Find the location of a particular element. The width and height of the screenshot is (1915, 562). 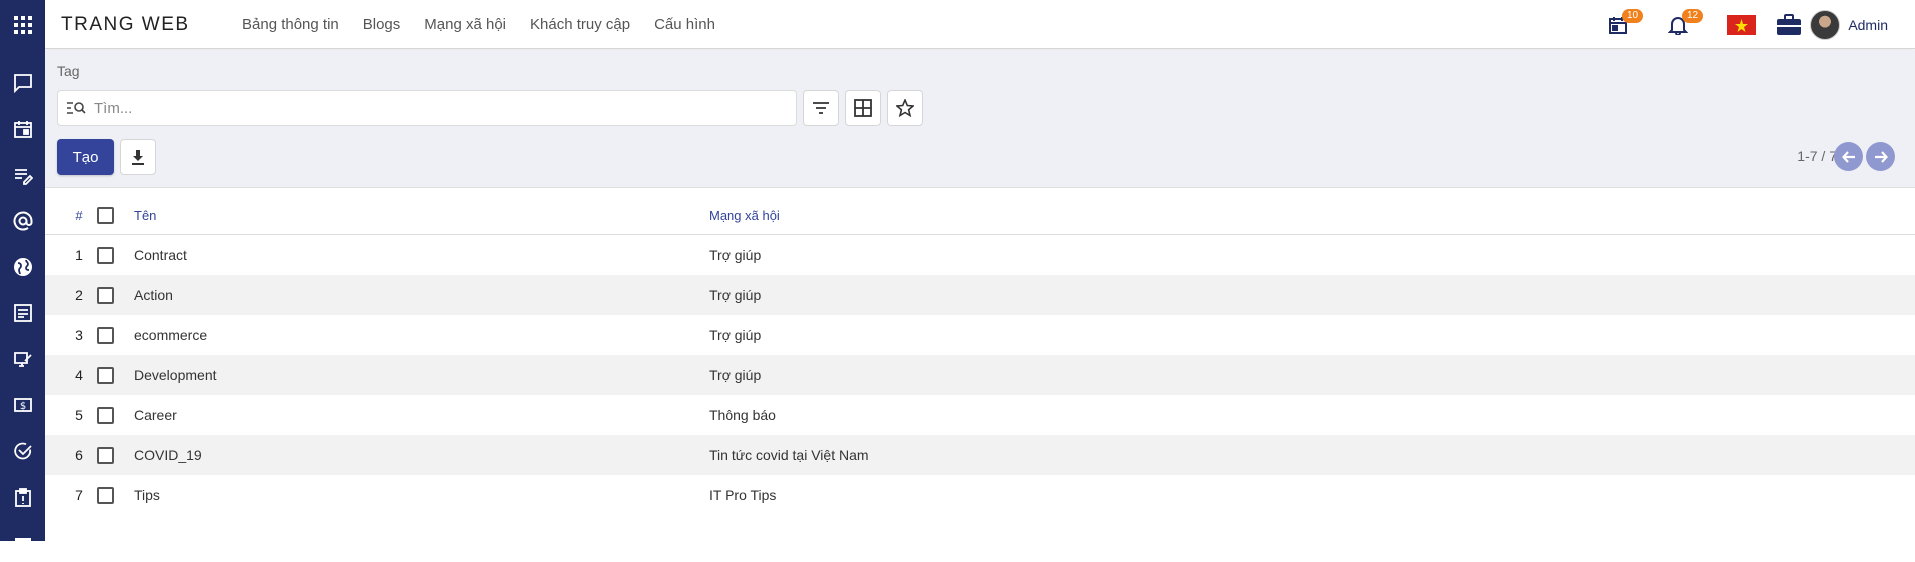

column-header-name: Tên is located at coordinates (145, 215).